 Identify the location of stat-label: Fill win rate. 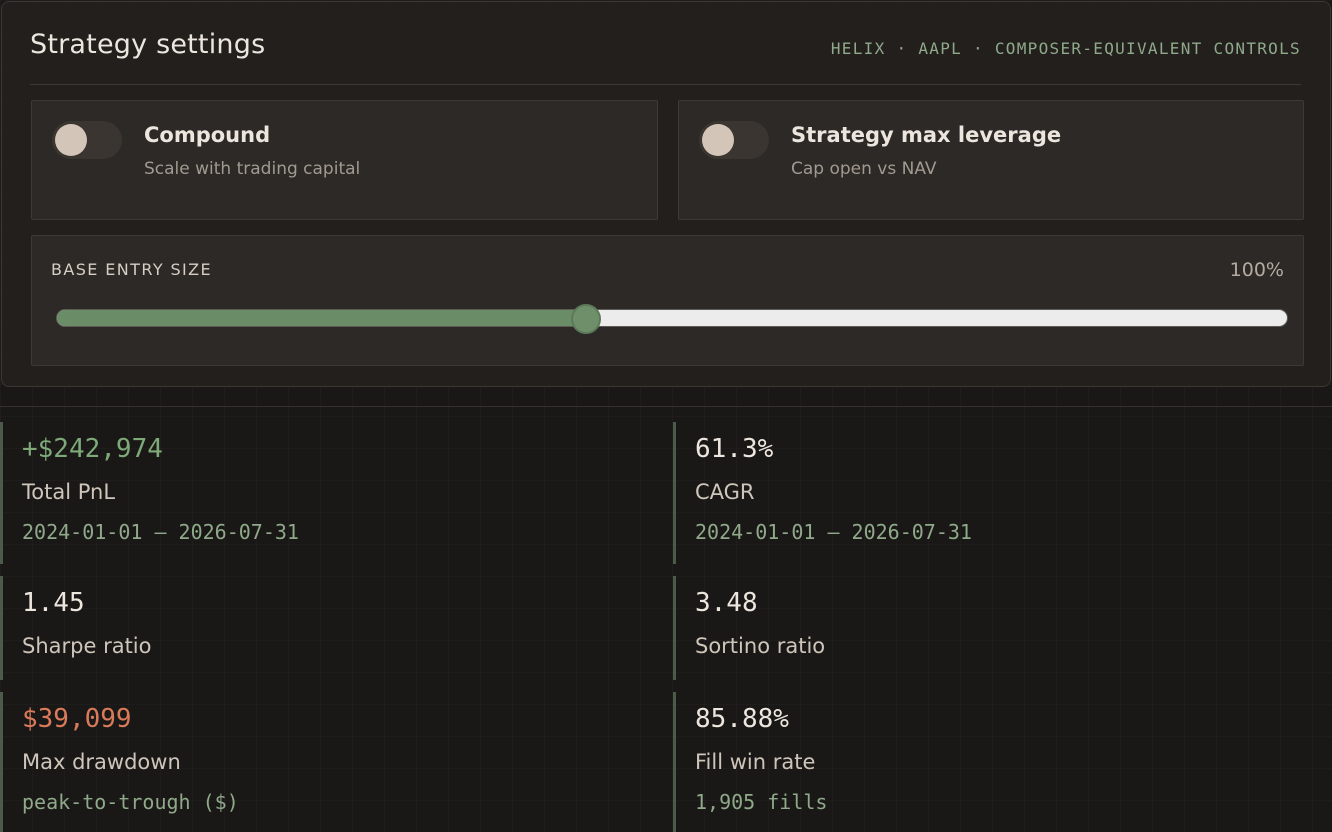
(755, 762).